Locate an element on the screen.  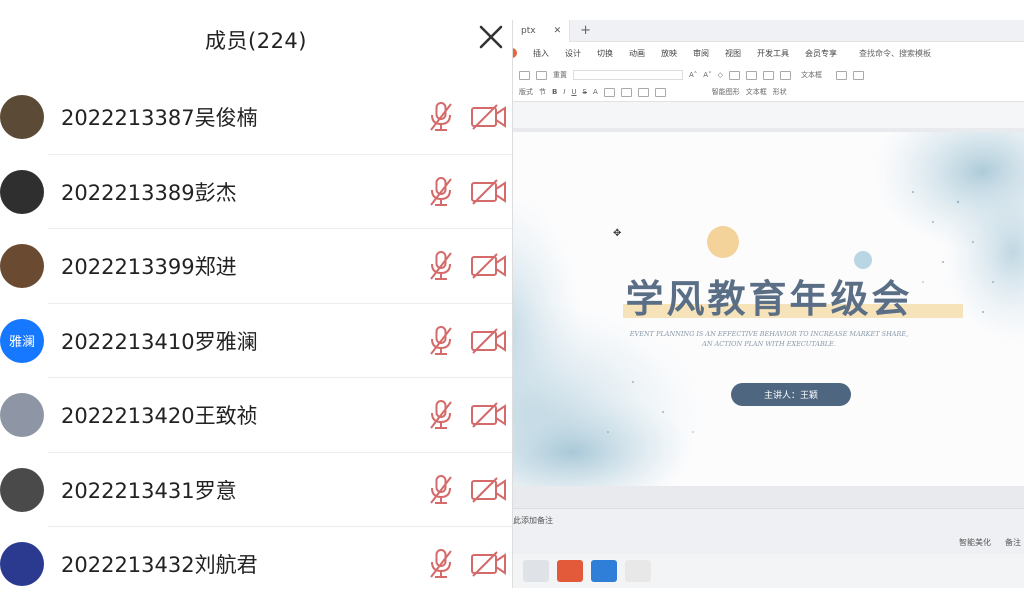
toolbar-label-shape: 形状 is located at coordinates (780, 92).